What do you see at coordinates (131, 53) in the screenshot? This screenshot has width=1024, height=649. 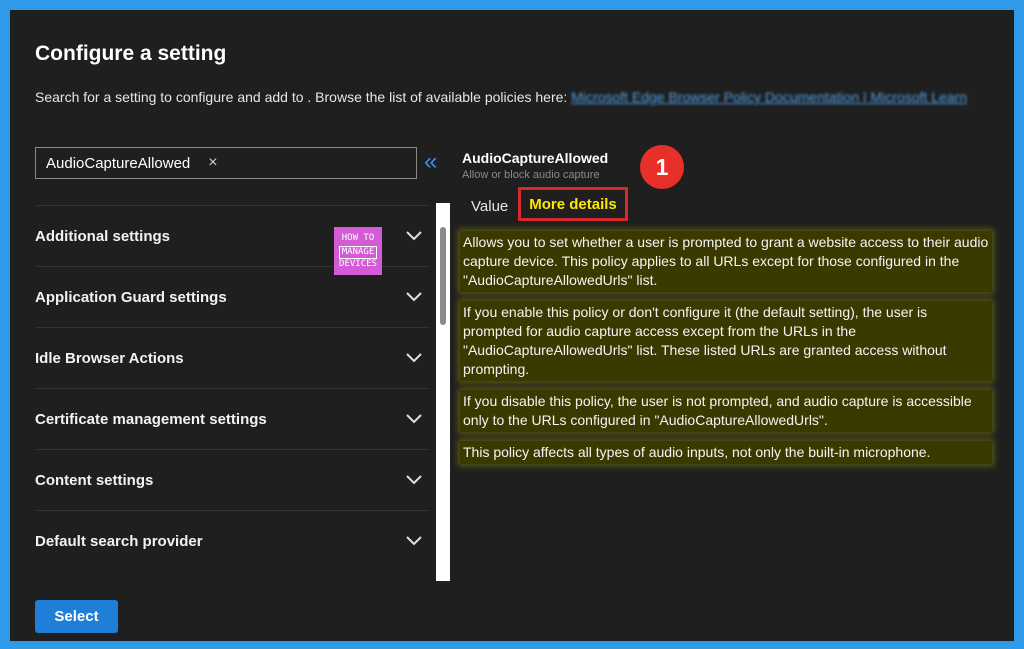 I see `page-title: Configure a setting` at bounding box center [131, 53].